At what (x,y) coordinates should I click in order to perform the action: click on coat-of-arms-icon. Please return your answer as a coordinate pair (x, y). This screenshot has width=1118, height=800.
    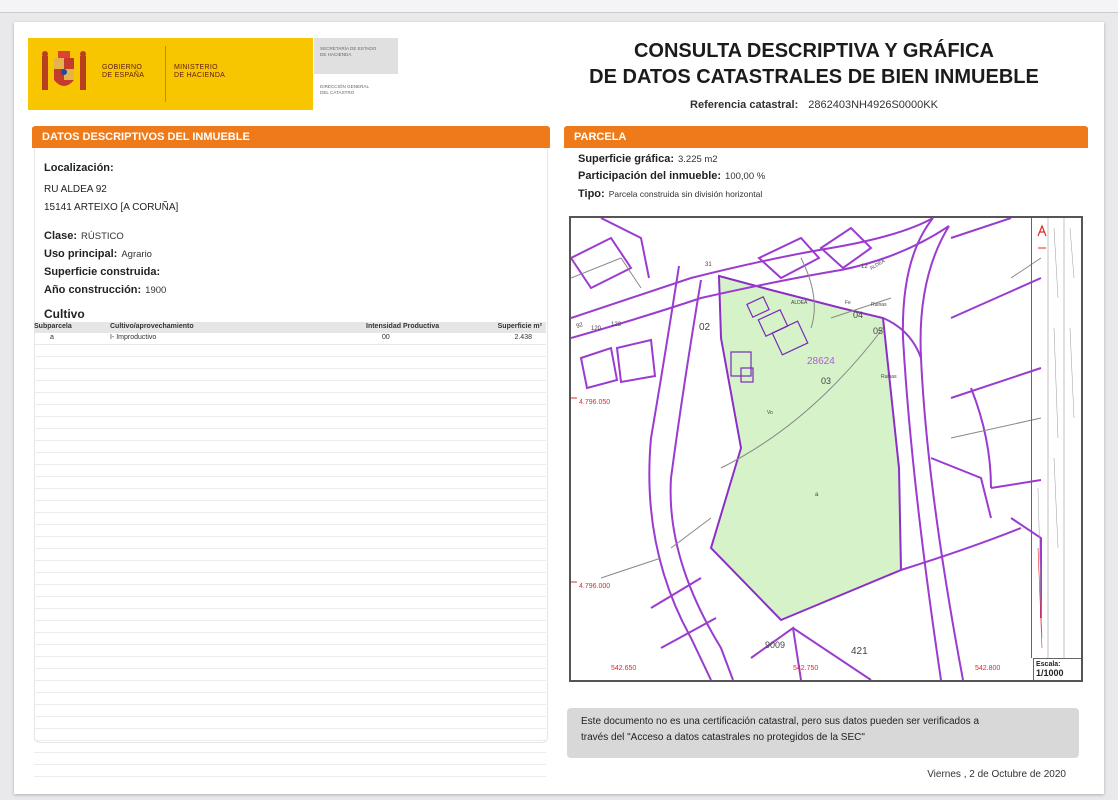
    Looking at the image, I should click on (64, 70).